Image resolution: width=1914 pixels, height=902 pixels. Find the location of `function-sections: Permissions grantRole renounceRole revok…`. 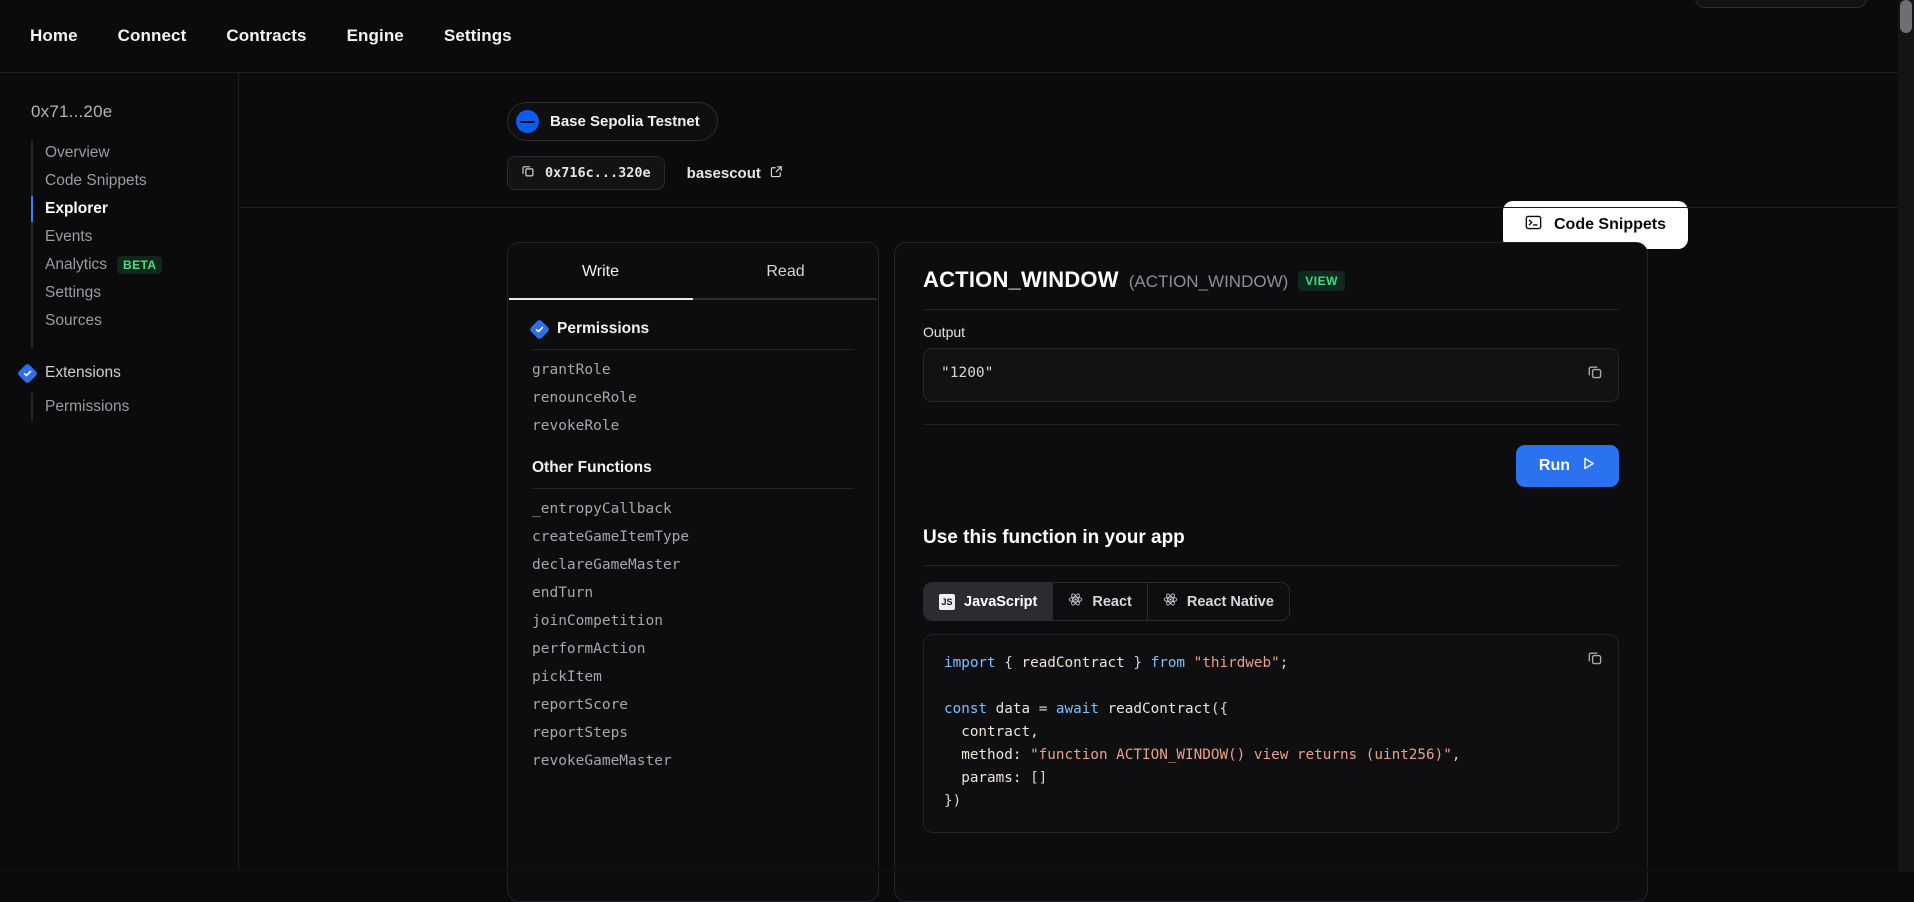

function-sections: Permissions grantRole renounceRole revok… is located at coordinates (693, 537).